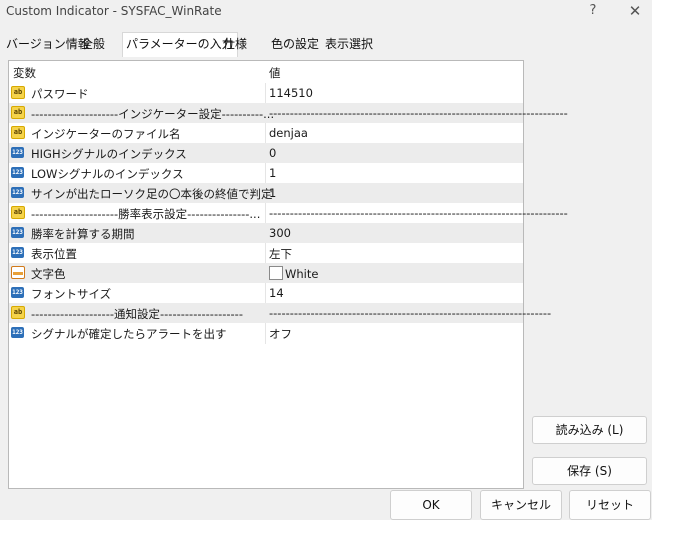 The width and height of the screenshot is (677, 537). I want to click on param-label: フォントサイズ, so click(71, 294).